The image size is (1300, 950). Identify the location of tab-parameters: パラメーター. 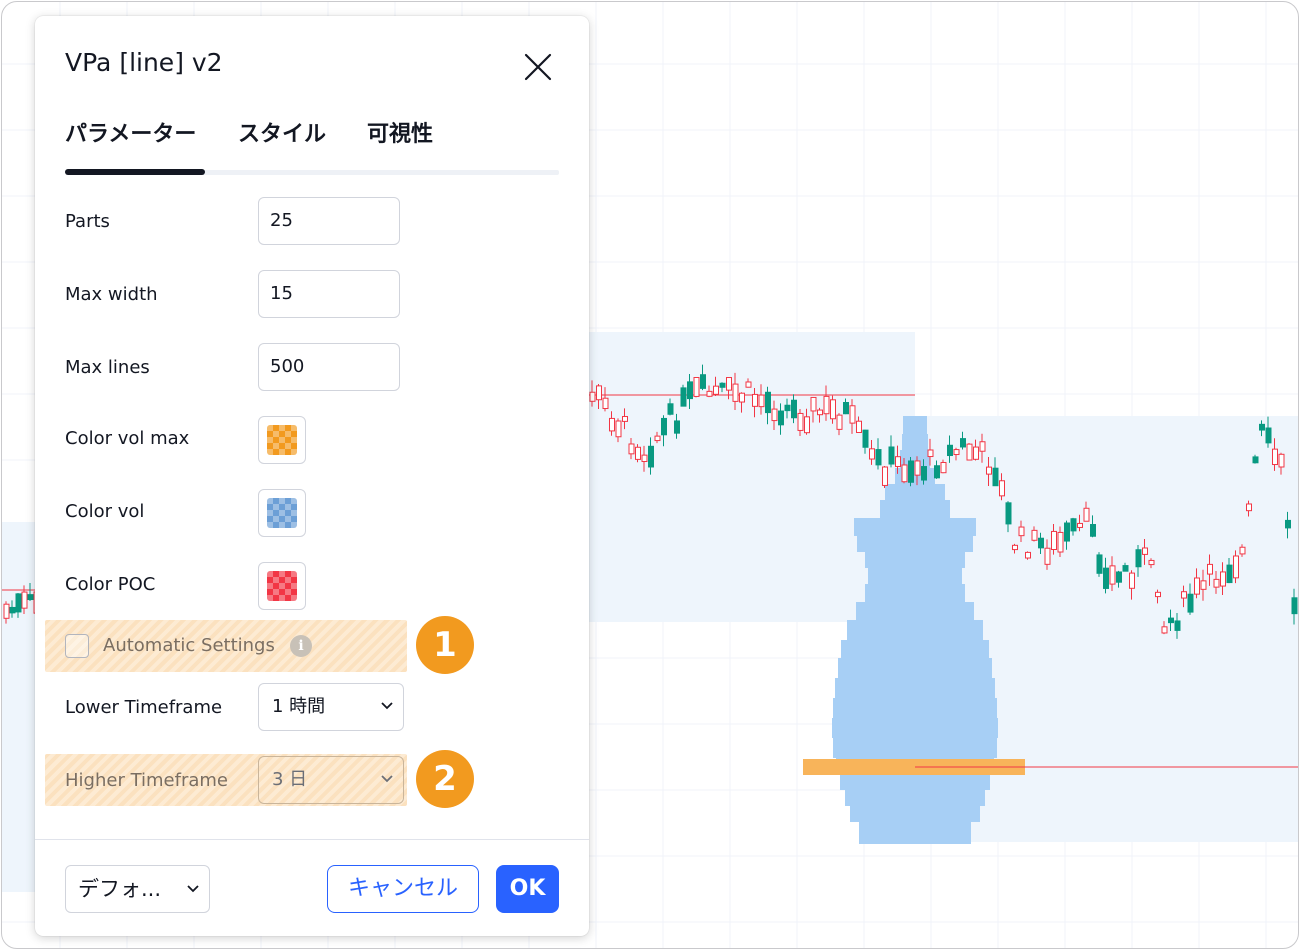
(130, 139).